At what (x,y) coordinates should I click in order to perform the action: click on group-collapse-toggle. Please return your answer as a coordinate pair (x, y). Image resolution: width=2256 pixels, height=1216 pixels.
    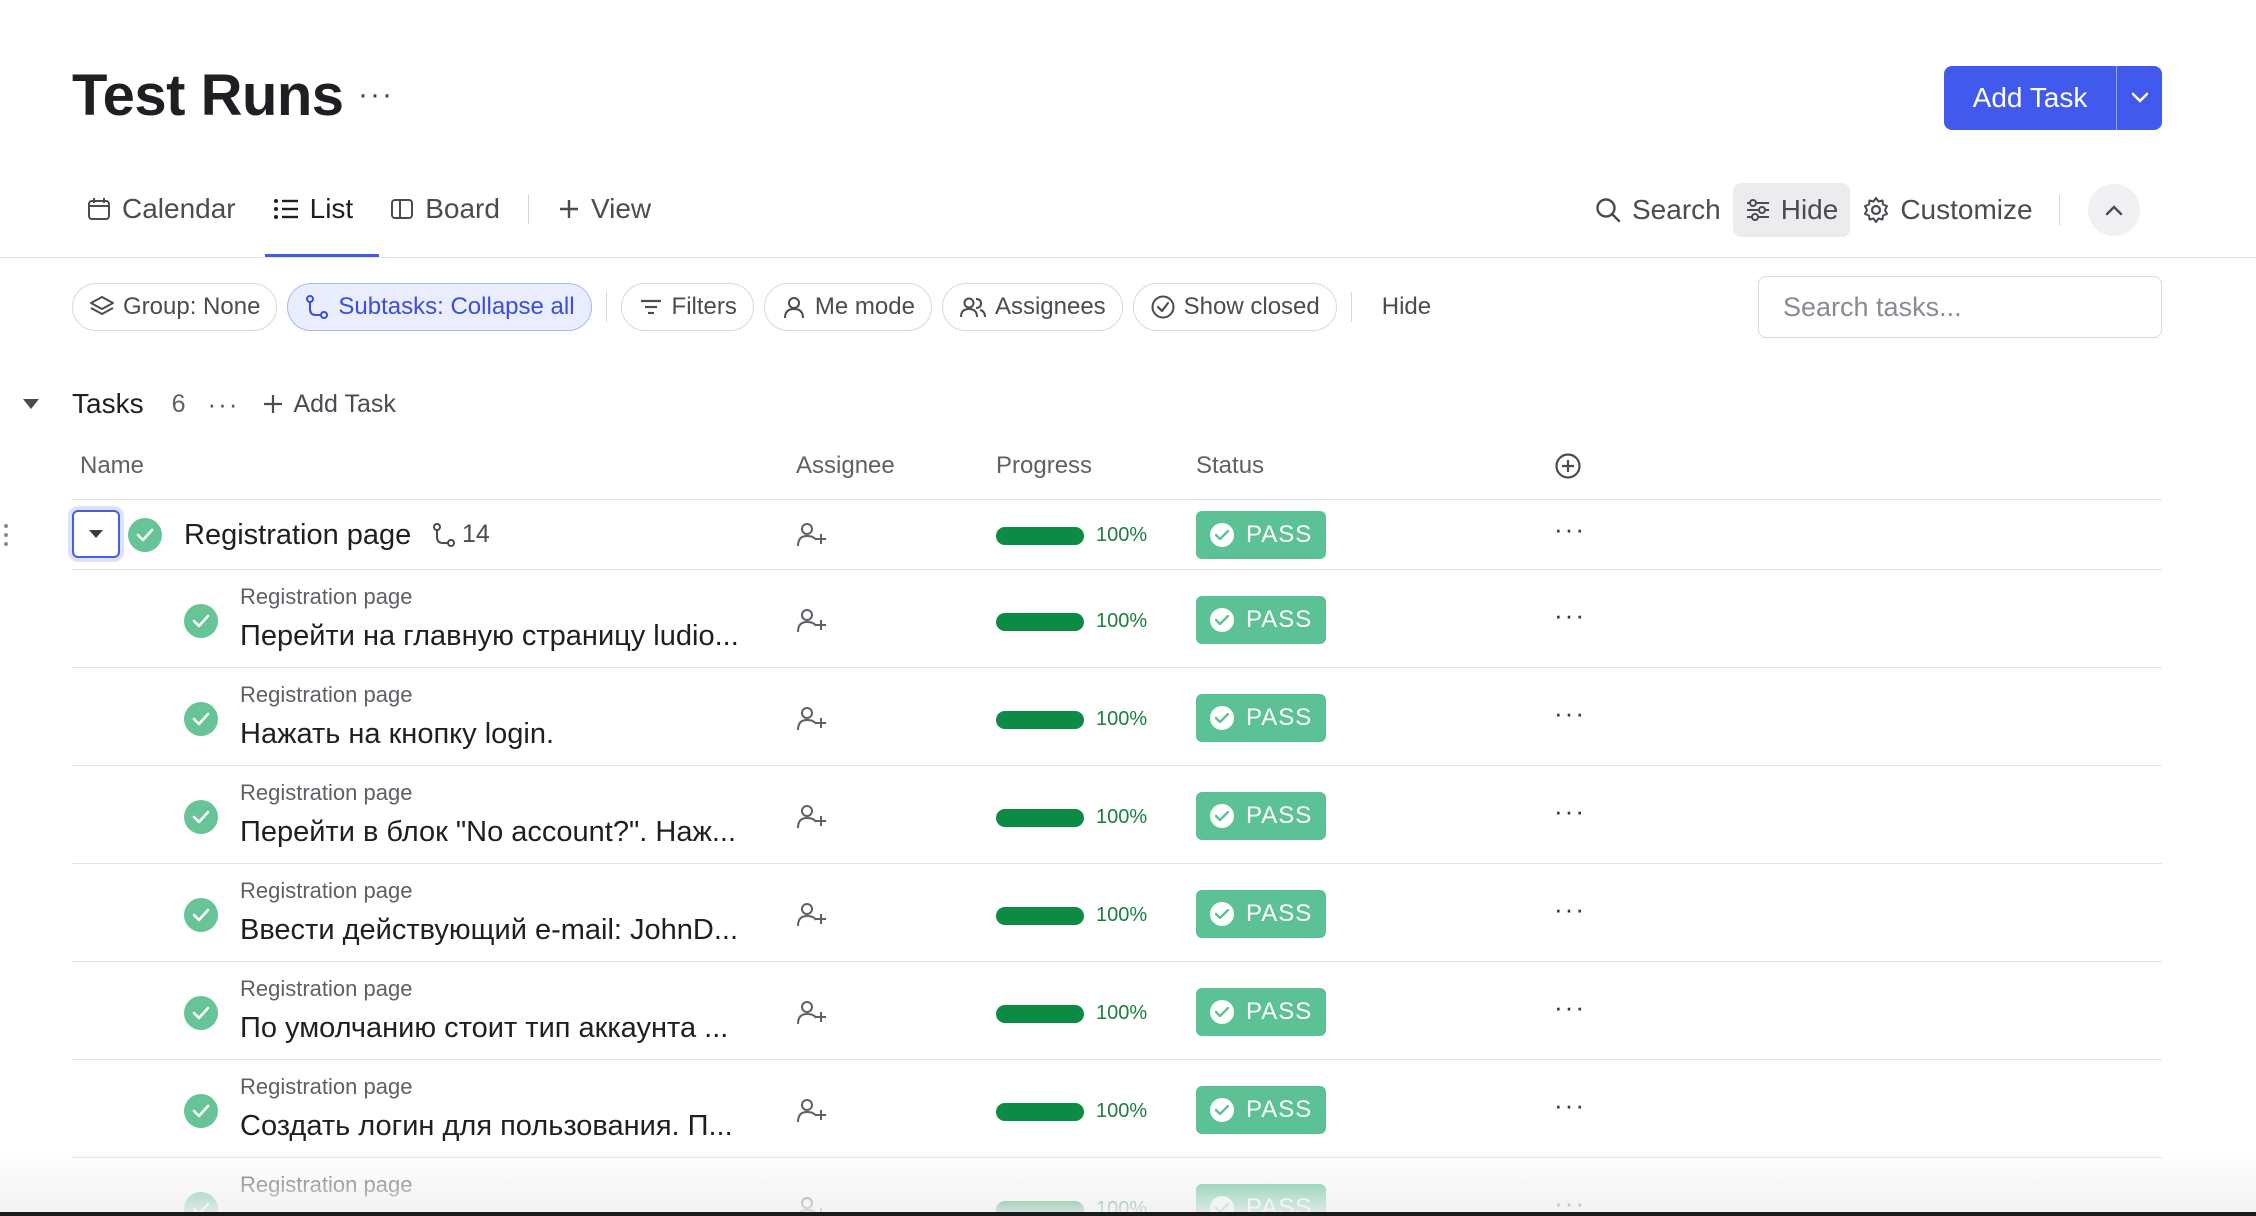
    Looking at the image, I should click on (31, 404).